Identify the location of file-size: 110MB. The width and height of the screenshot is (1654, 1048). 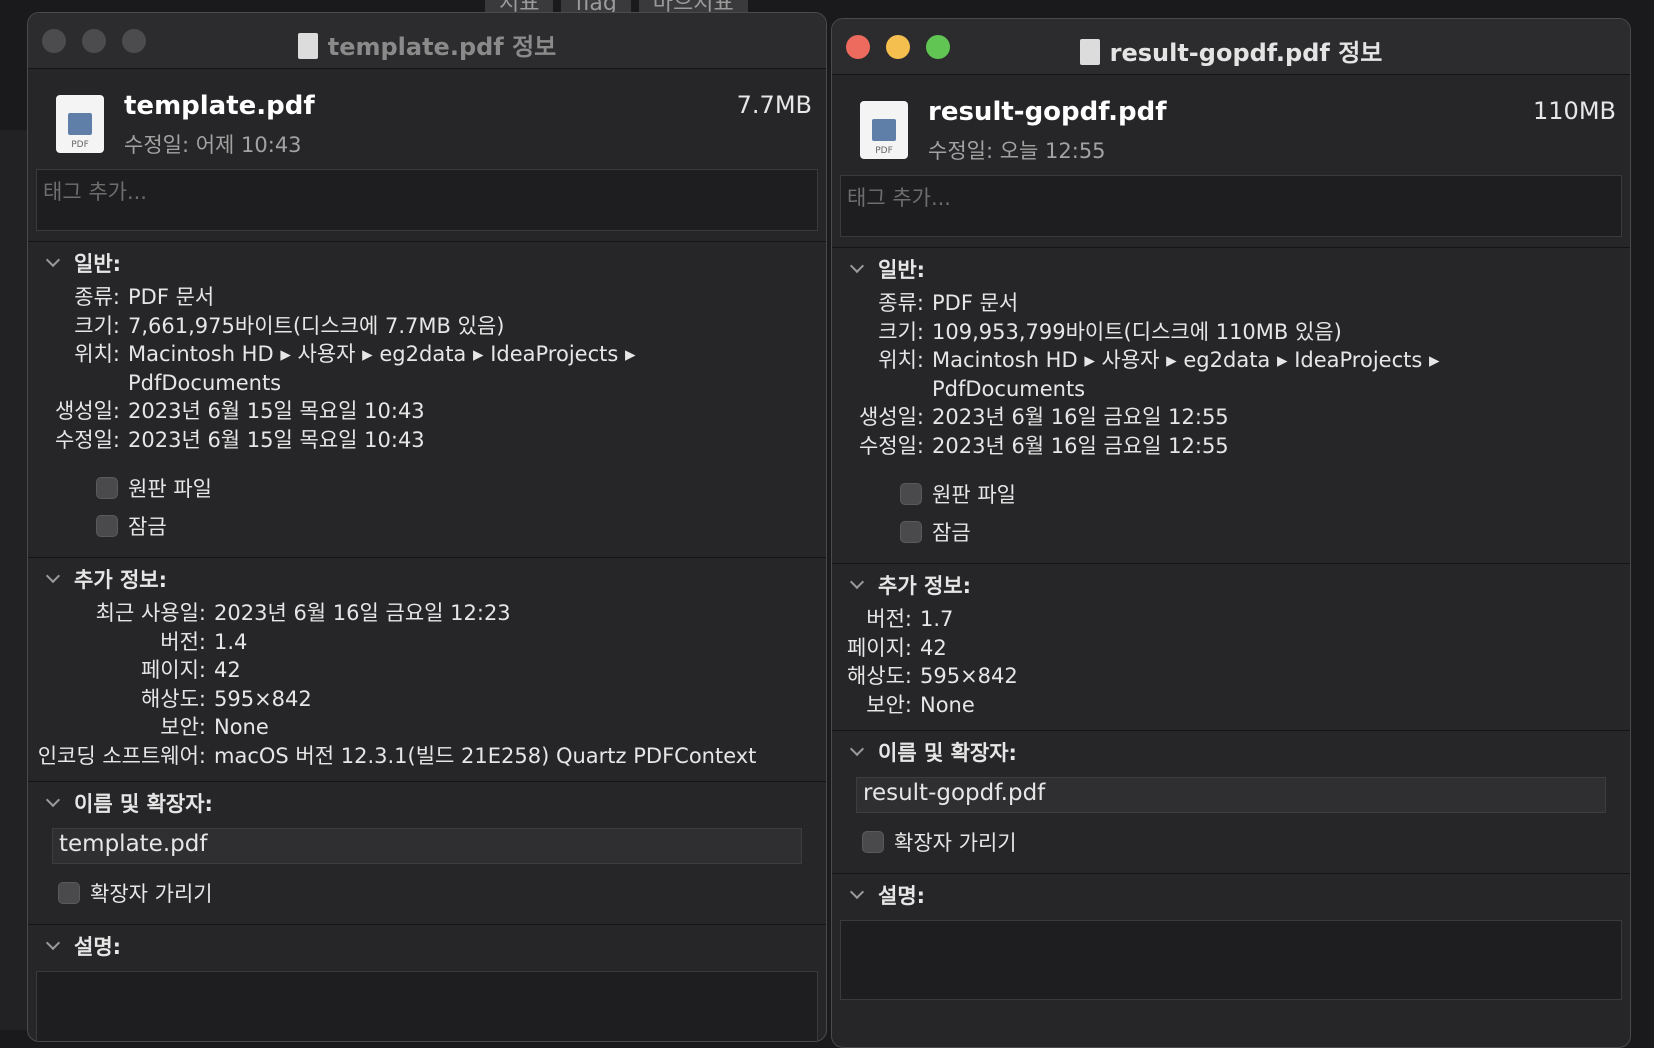
(1574, 111).